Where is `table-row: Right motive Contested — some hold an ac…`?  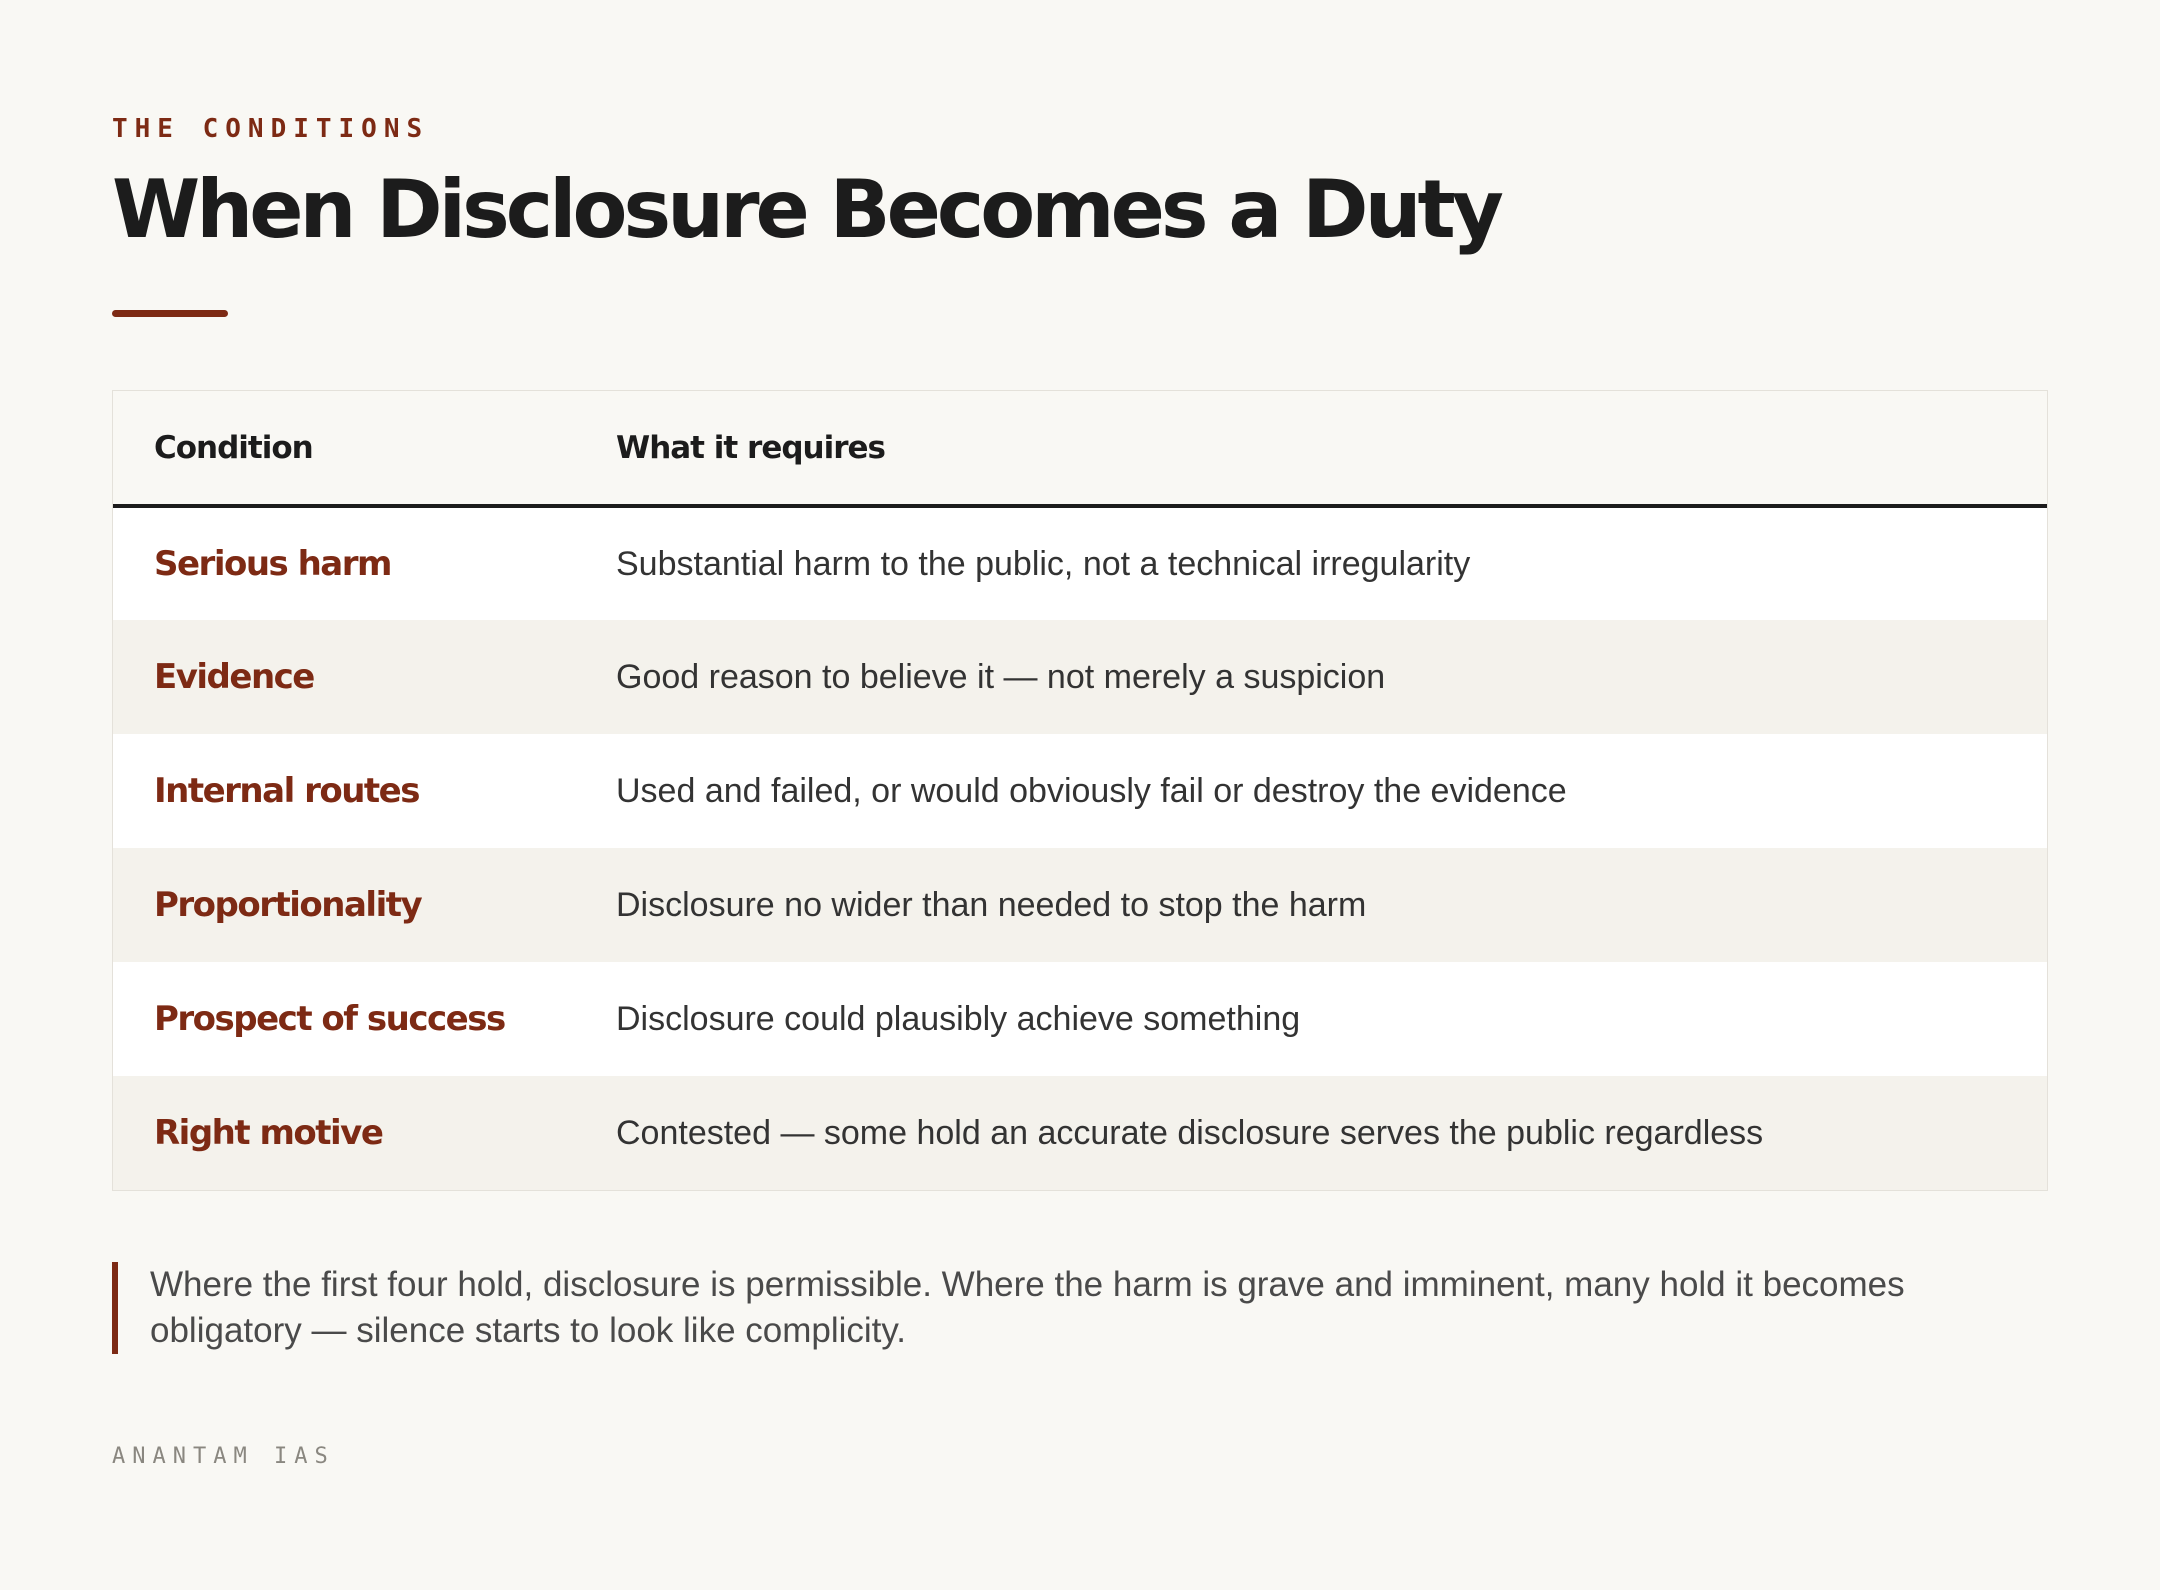
table-row: Right motive Contested — some hold an ac… is located at coordinates (1080, 1133).